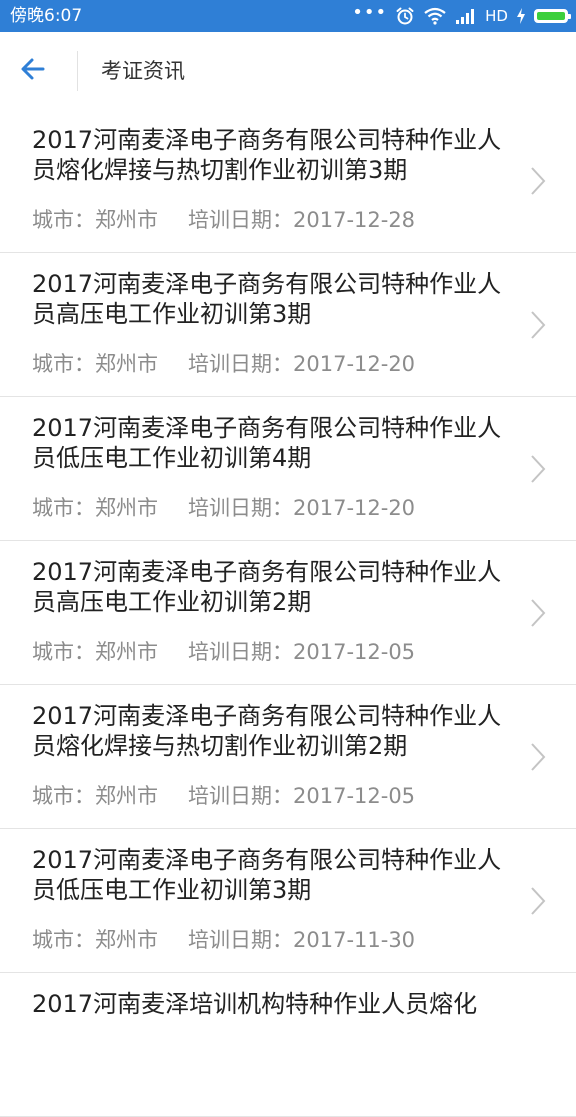 This screenshot has width=576, height=1117. Describe the element at coordinates (302, 220) in the screenshot. I see `item-date: 培训日期：2017-12-28` at that location.